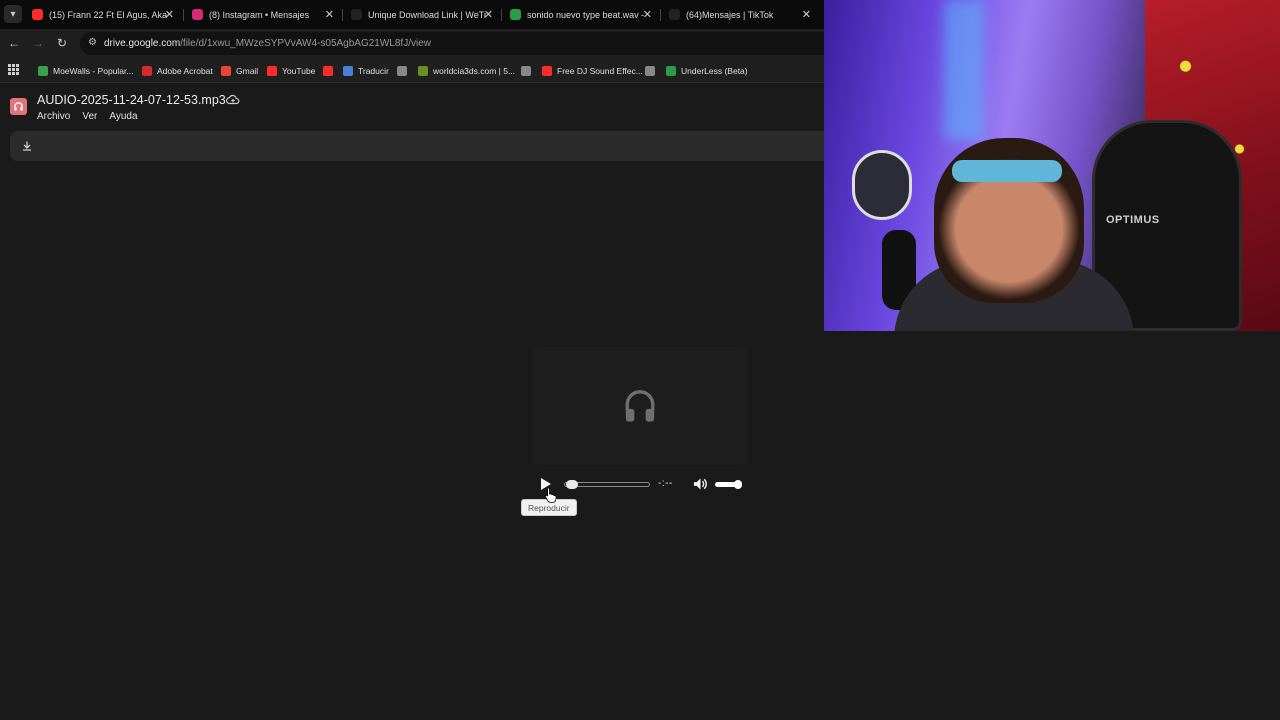  Describe the element at coordinates (131, 100) in the screenshot. I see `file-title: AUDIO-2025-11-24-07-12-53.mp3` at that location.